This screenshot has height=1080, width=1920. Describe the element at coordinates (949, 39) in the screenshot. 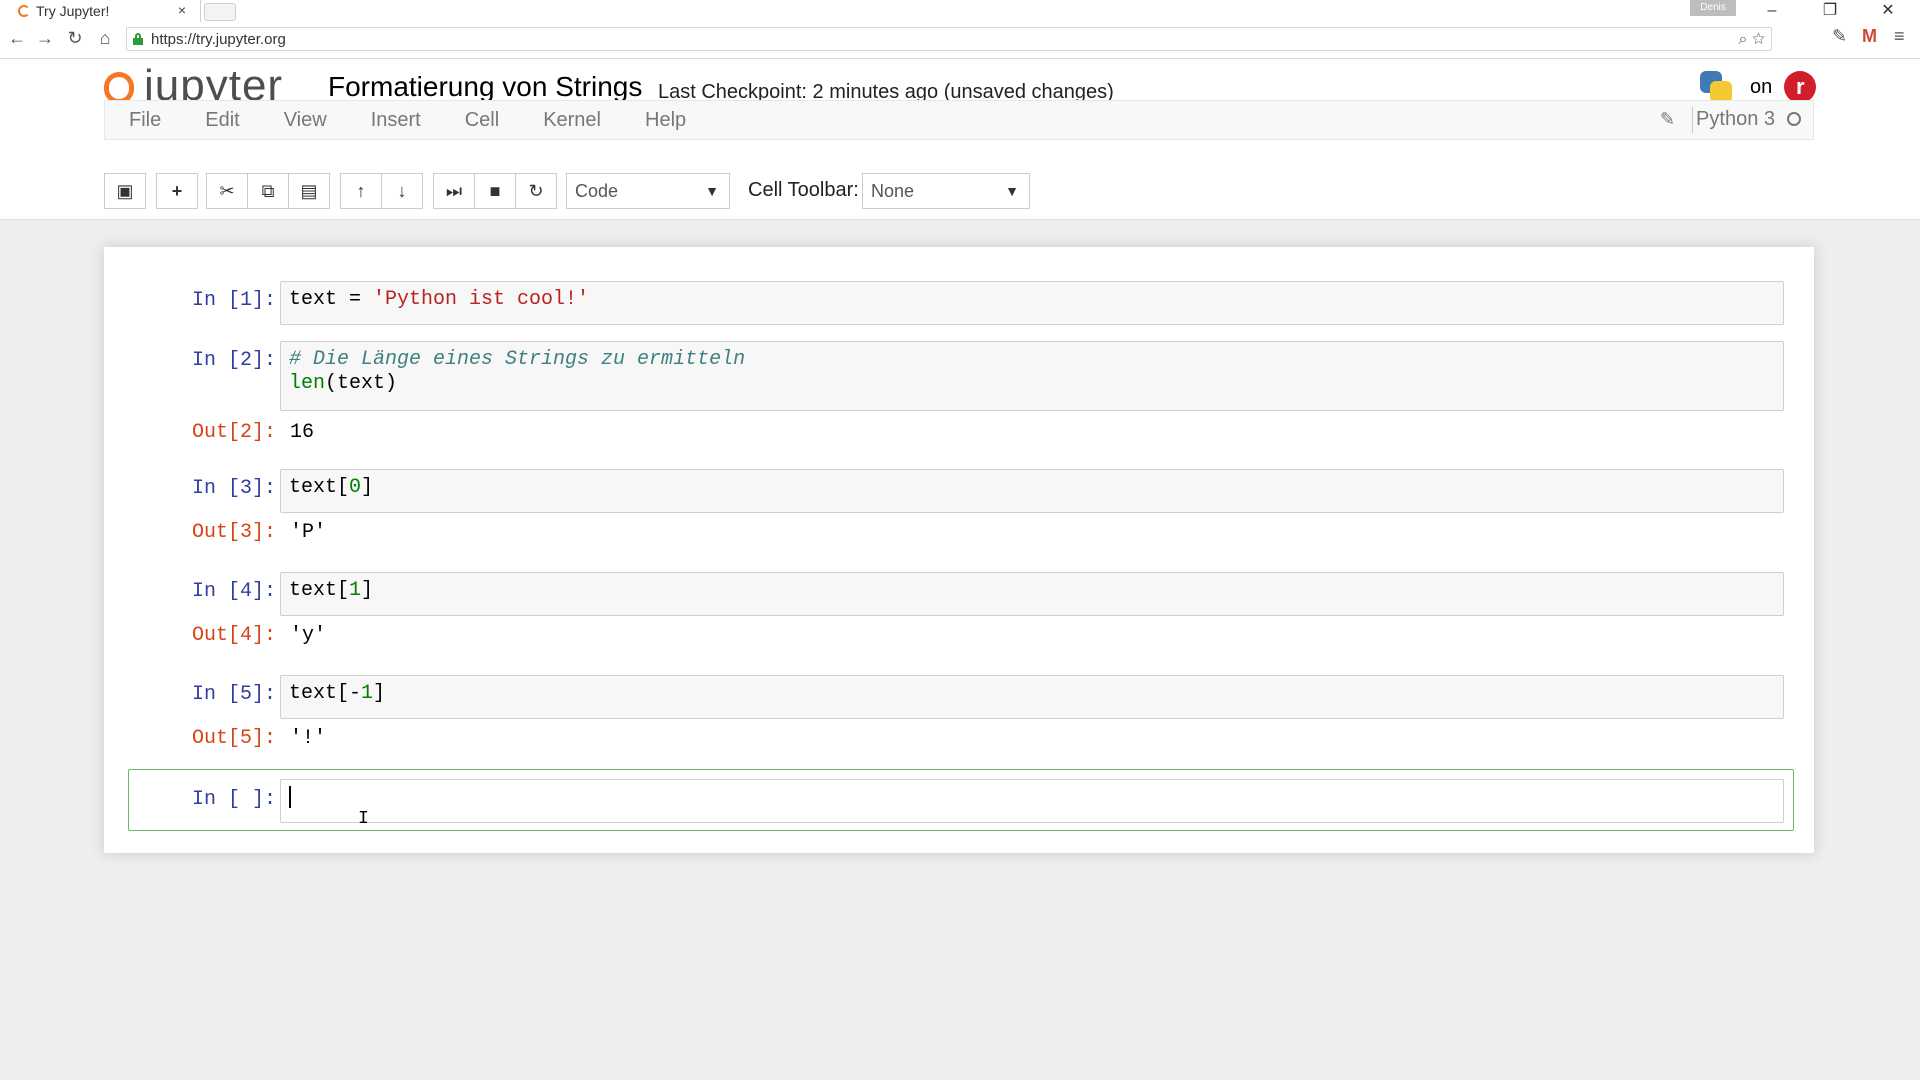

I see `url-field: https://try.jupyter.org ⌕ ☆` at that location.